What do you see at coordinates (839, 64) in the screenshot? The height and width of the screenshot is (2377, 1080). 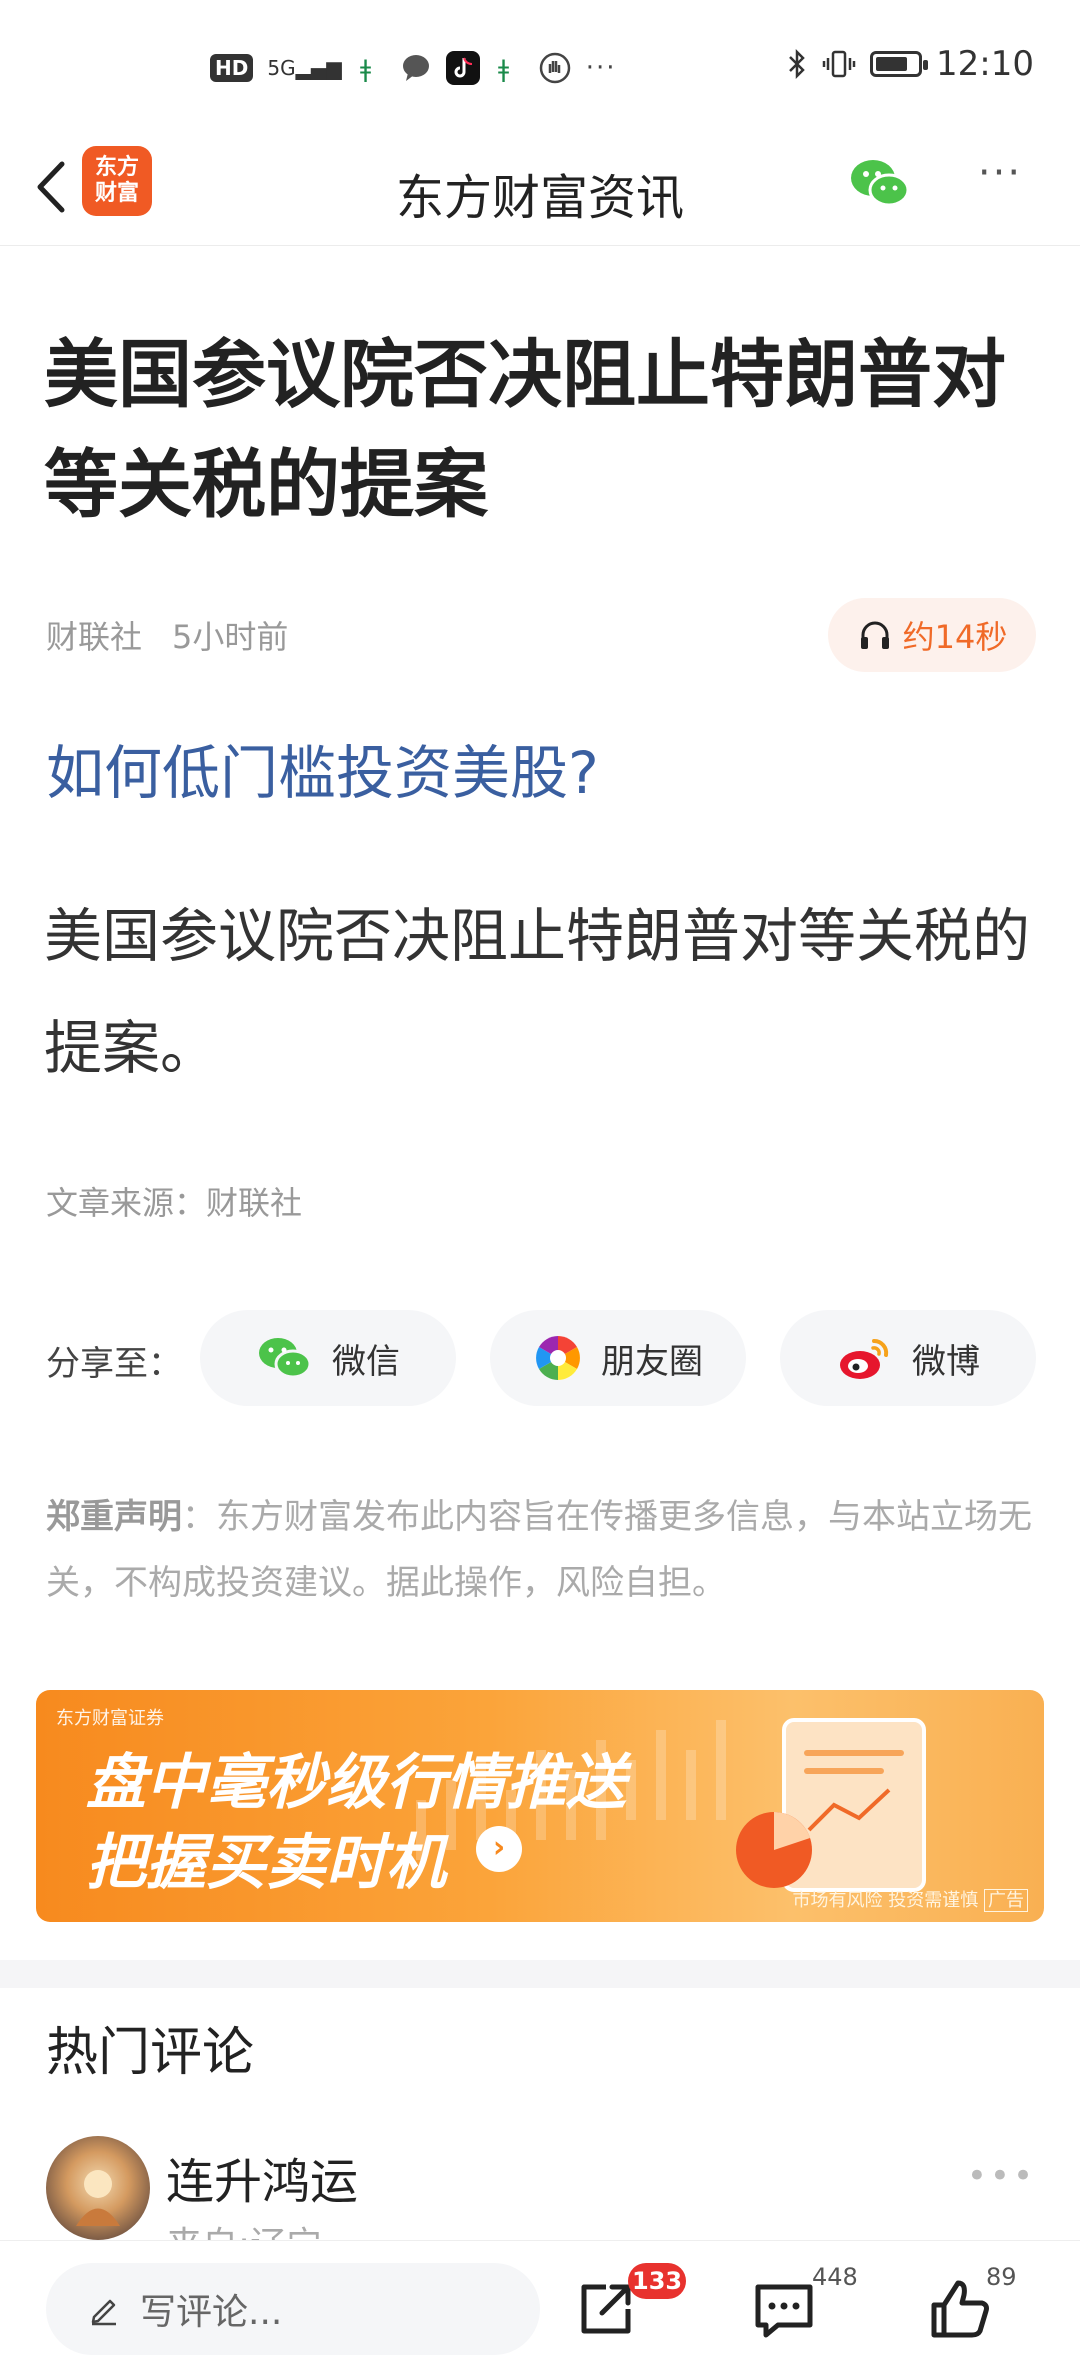 I see `vibrate-icon` at bounding box center [839, 64].